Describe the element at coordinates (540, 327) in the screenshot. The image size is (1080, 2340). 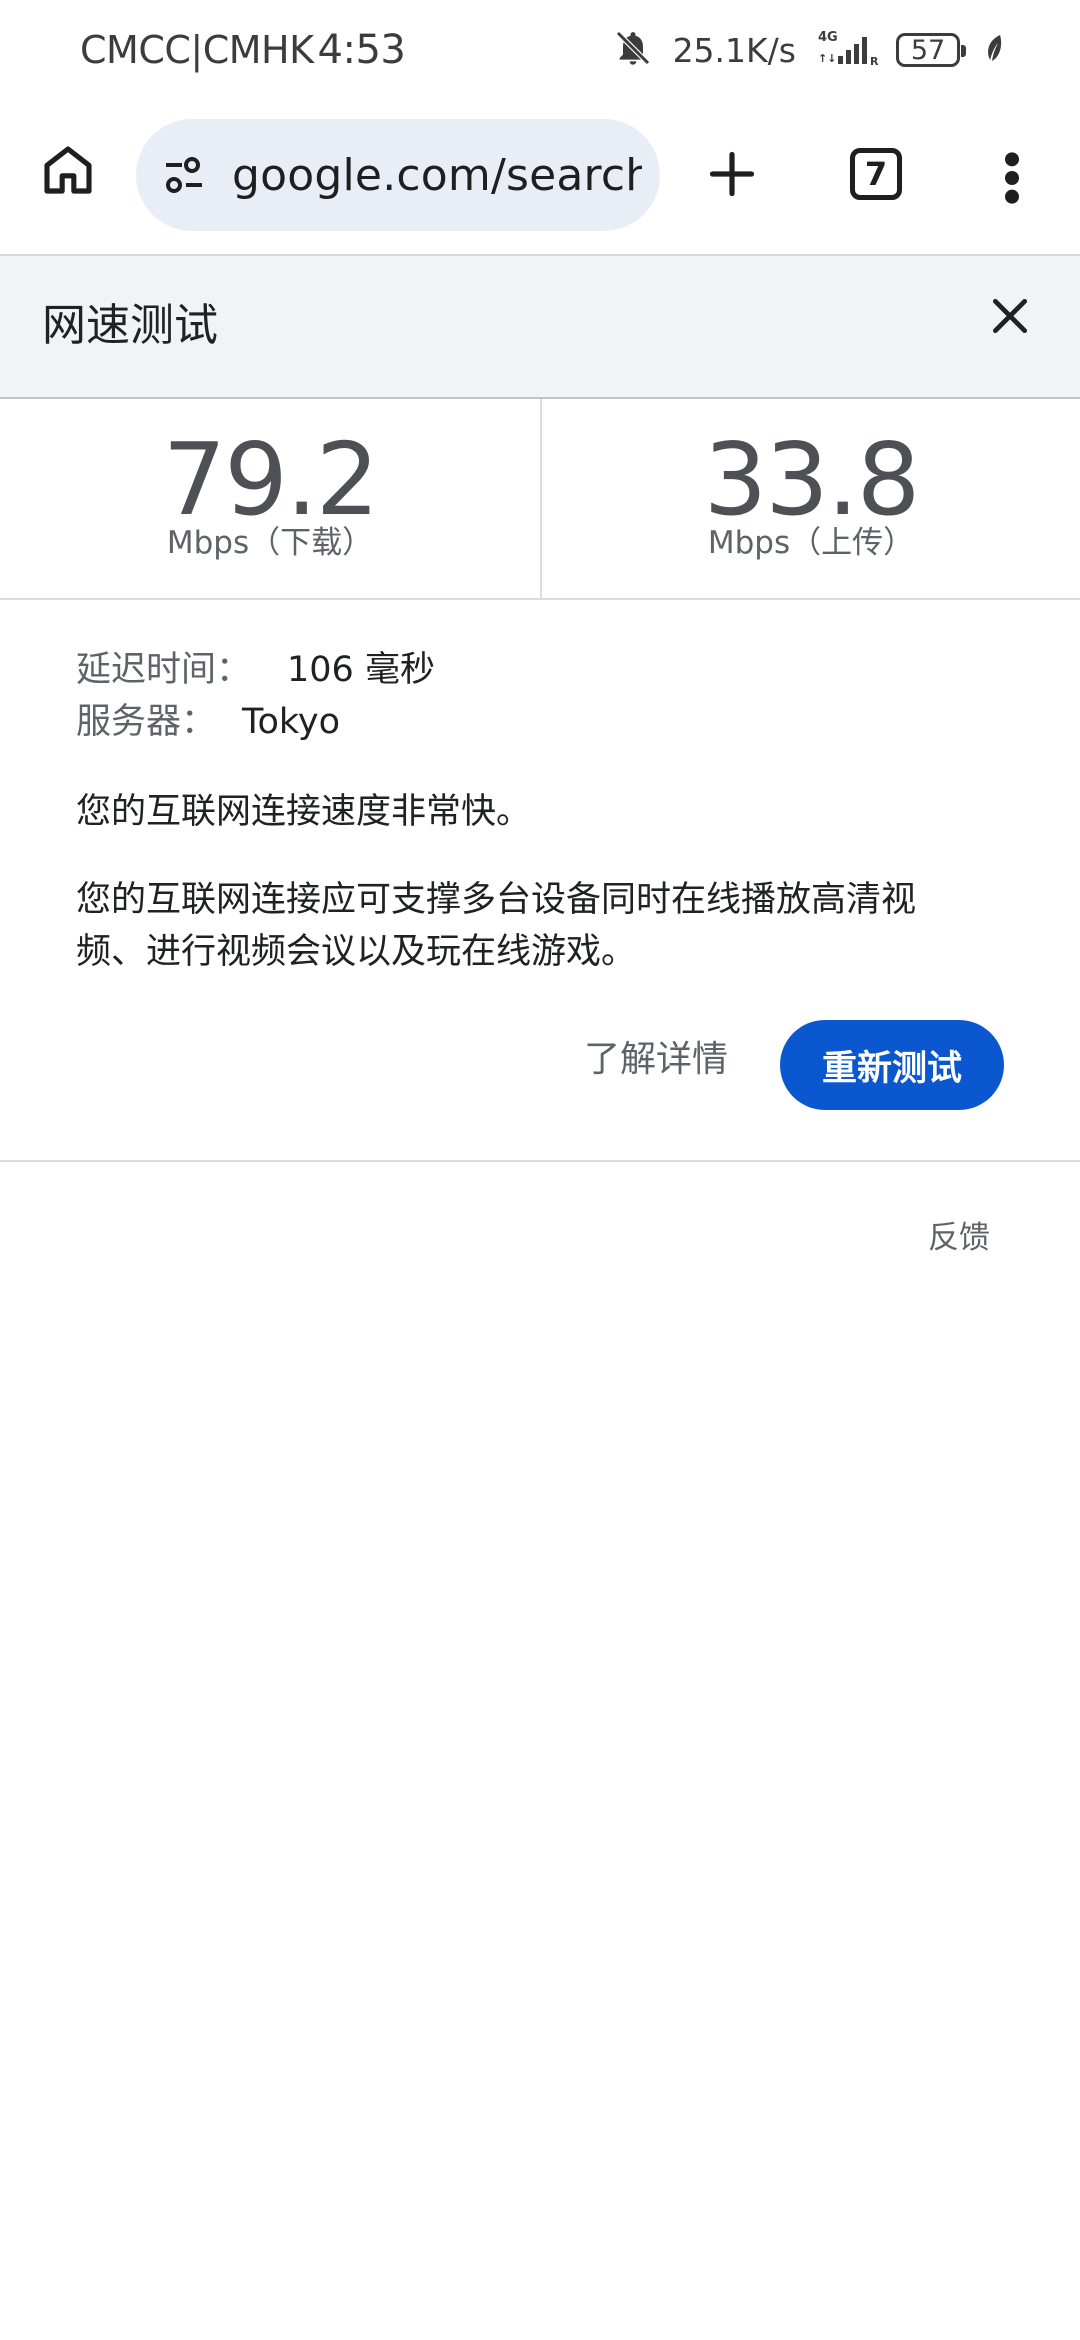
I see `speed-test-header: 网速测试` at that location.